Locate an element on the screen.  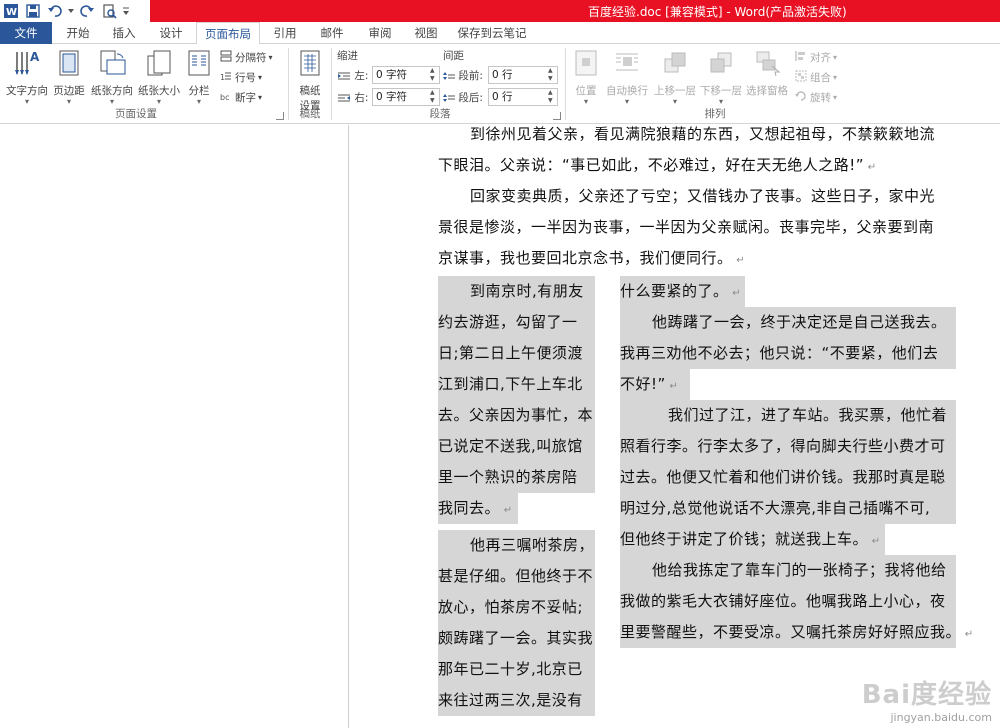
space-before-label: 段前: is located at coordinates (463, 75).